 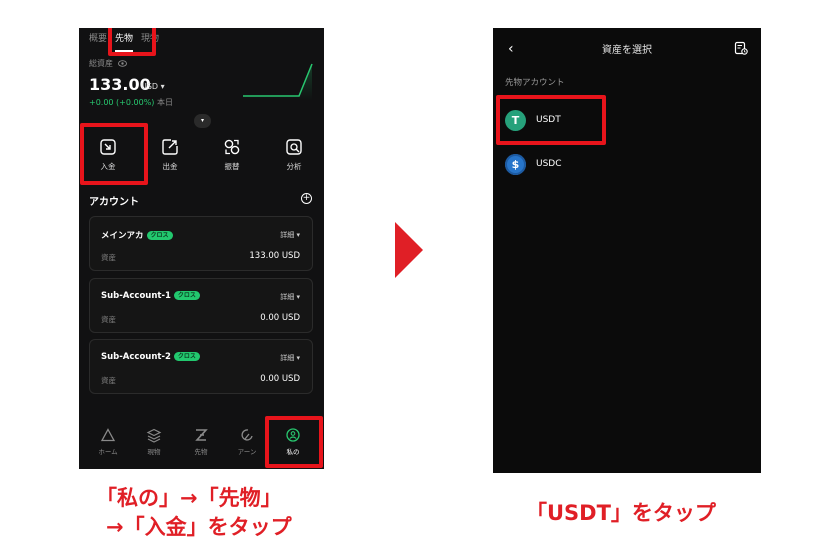 I want to click on nav-profile: 私の, so click(x=293, y=441).